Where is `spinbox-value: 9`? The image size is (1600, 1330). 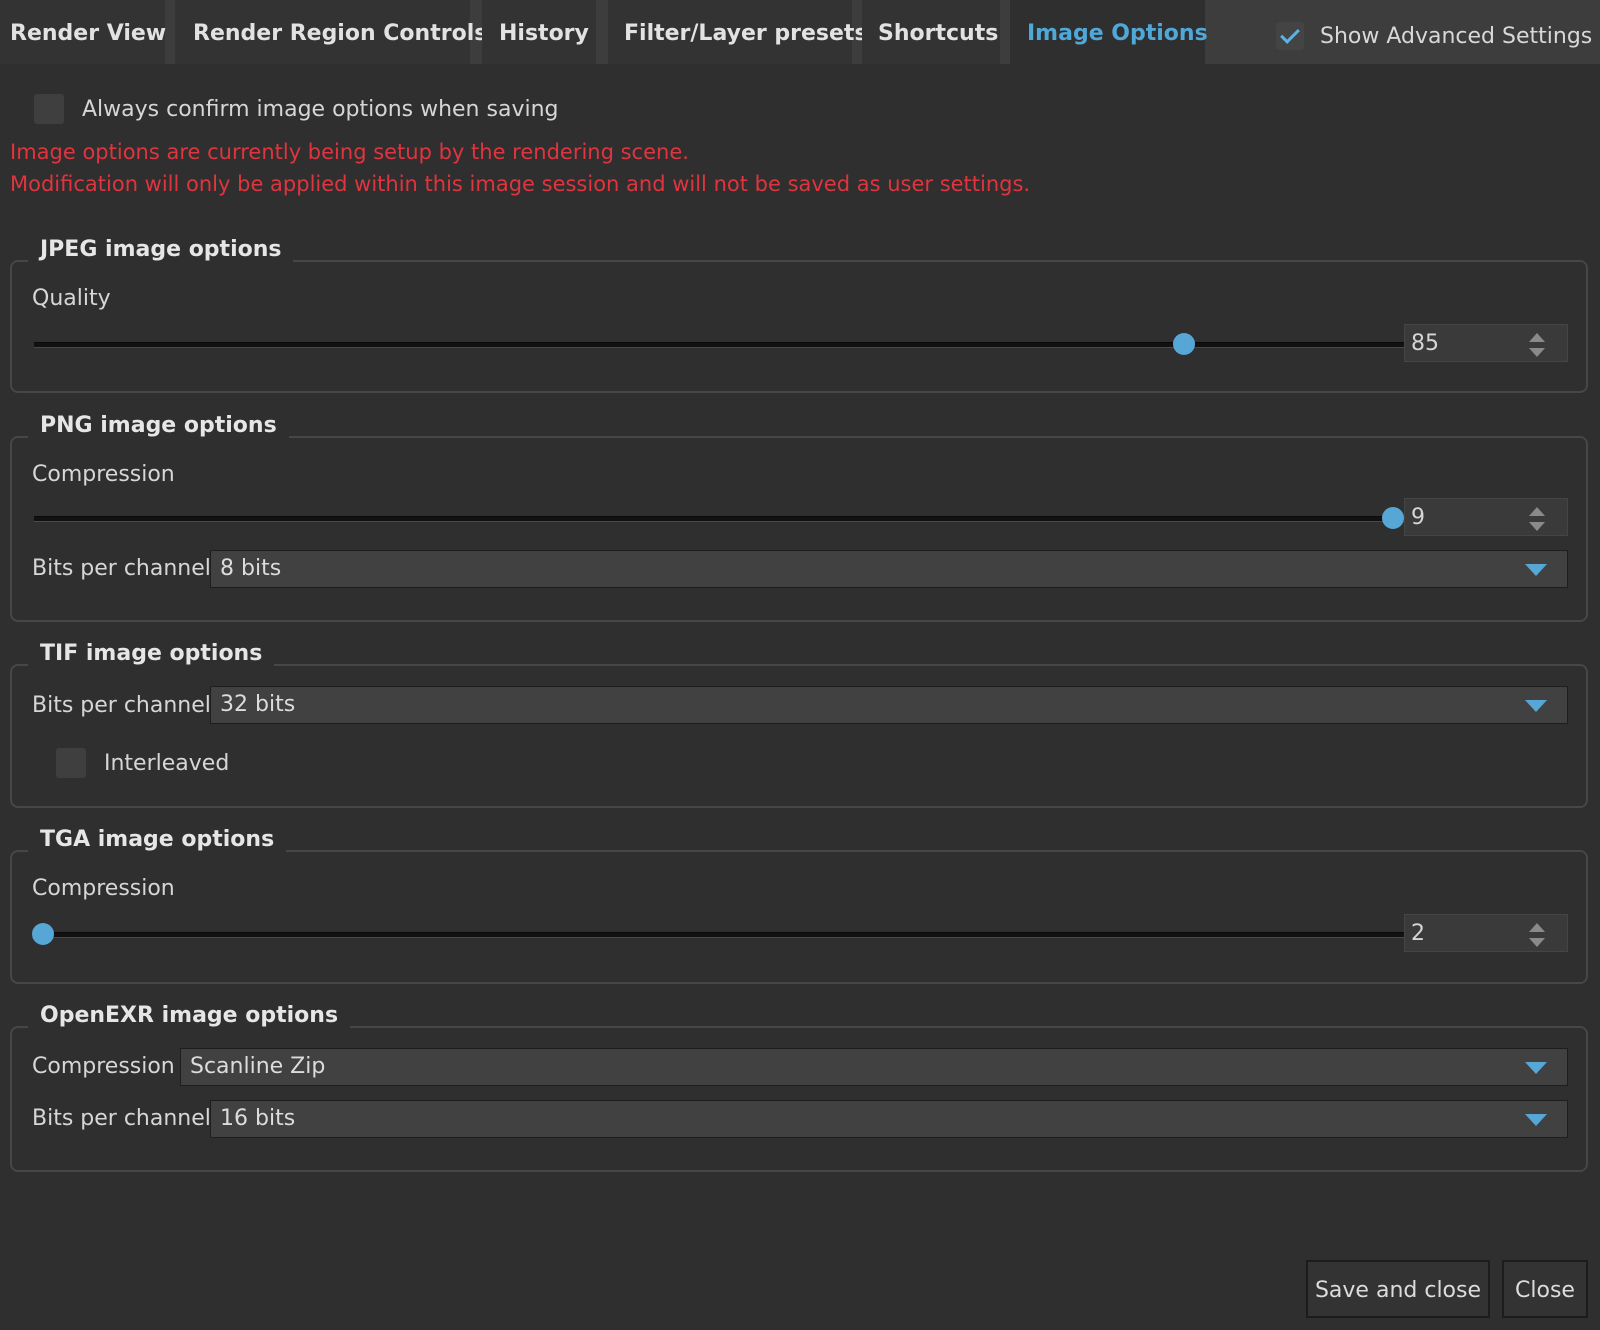
spinbox-value: 9 is located at coordinates (1418, 517).